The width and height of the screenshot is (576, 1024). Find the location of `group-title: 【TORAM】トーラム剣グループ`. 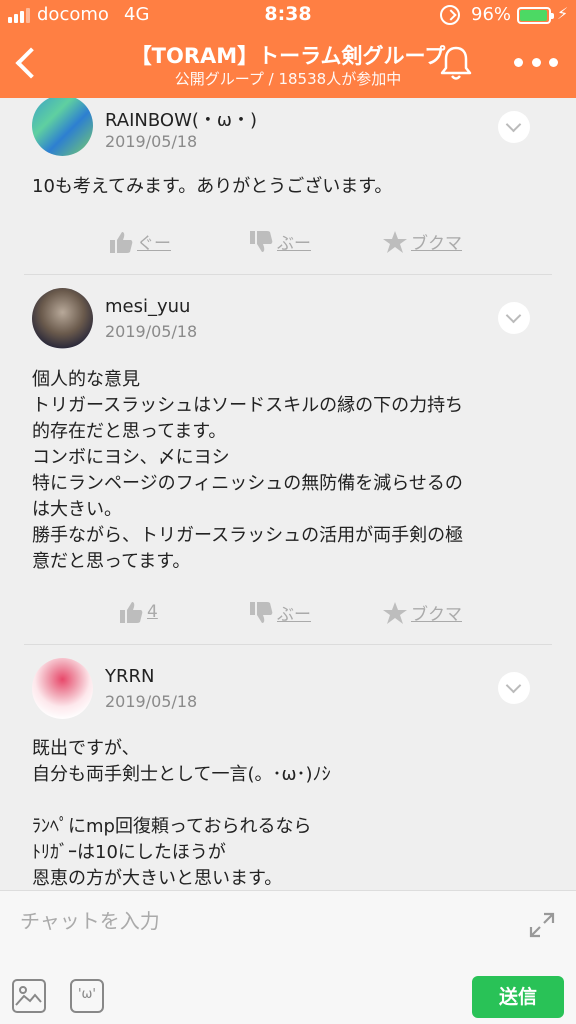

group-title: 【TORAM】トーラム剣グループ is located at coordinates (288, 56).